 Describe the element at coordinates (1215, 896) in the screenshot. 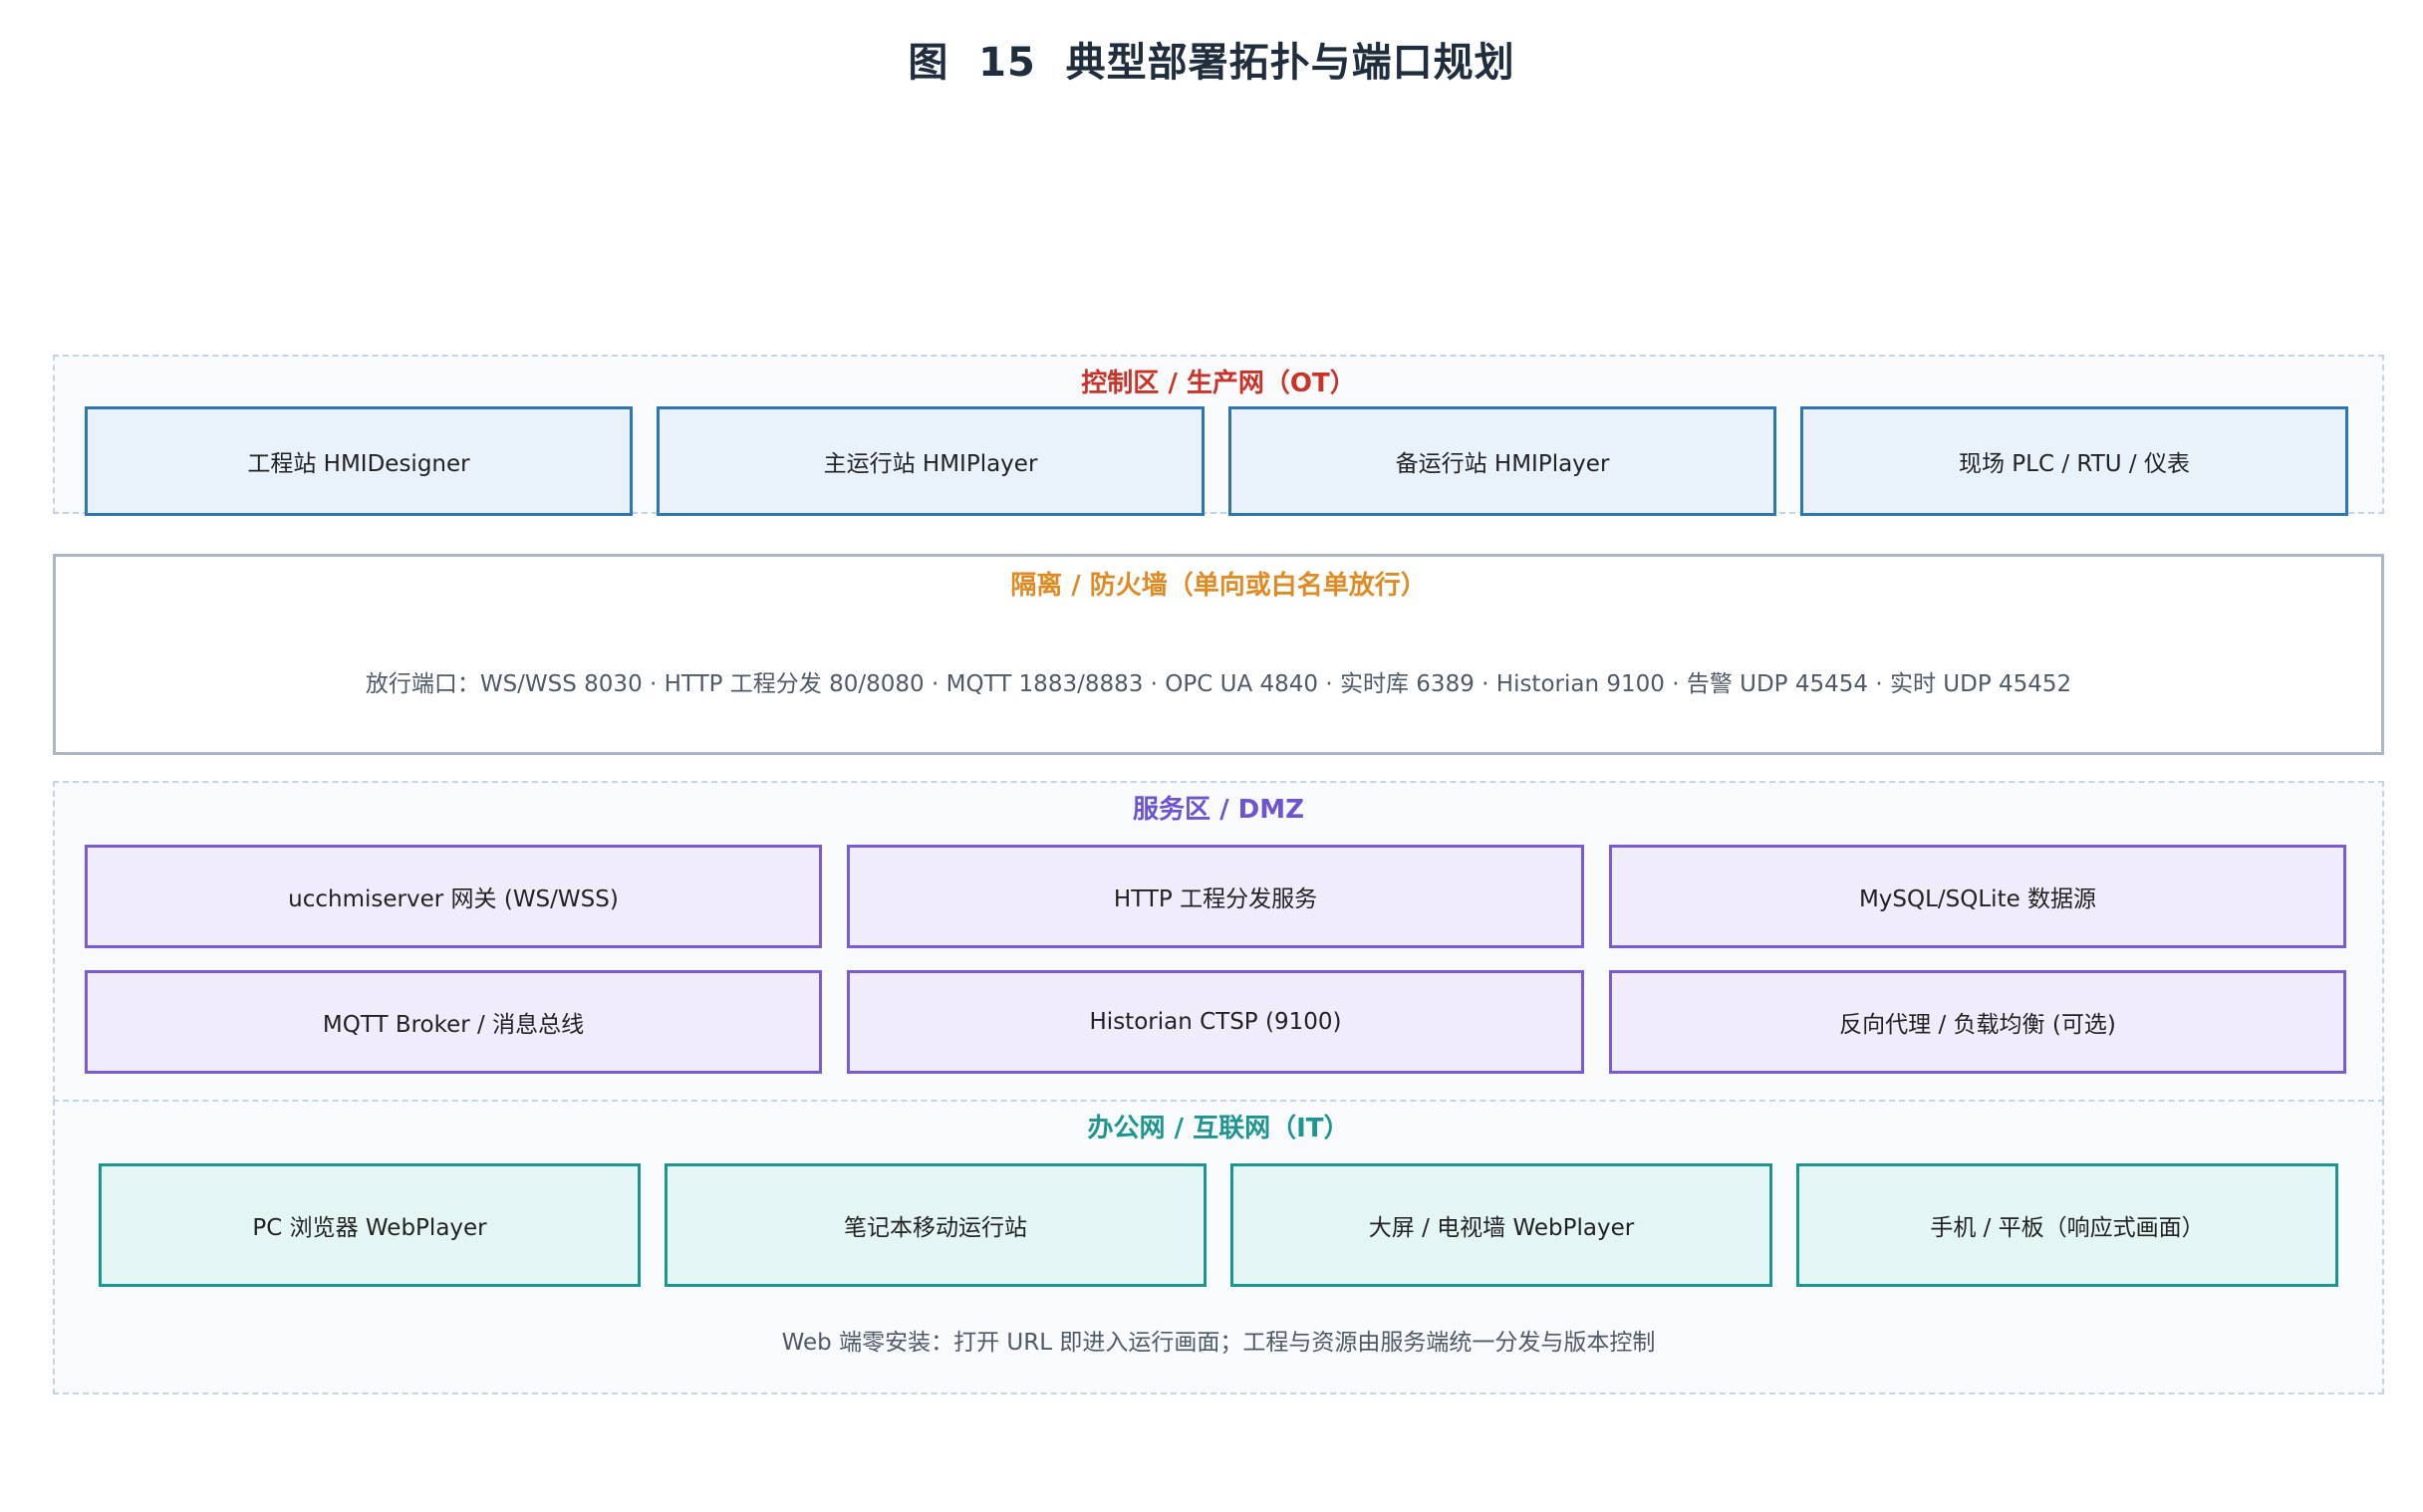

I see `box-http-distribution: HTTP 工程分发服务` at that location.